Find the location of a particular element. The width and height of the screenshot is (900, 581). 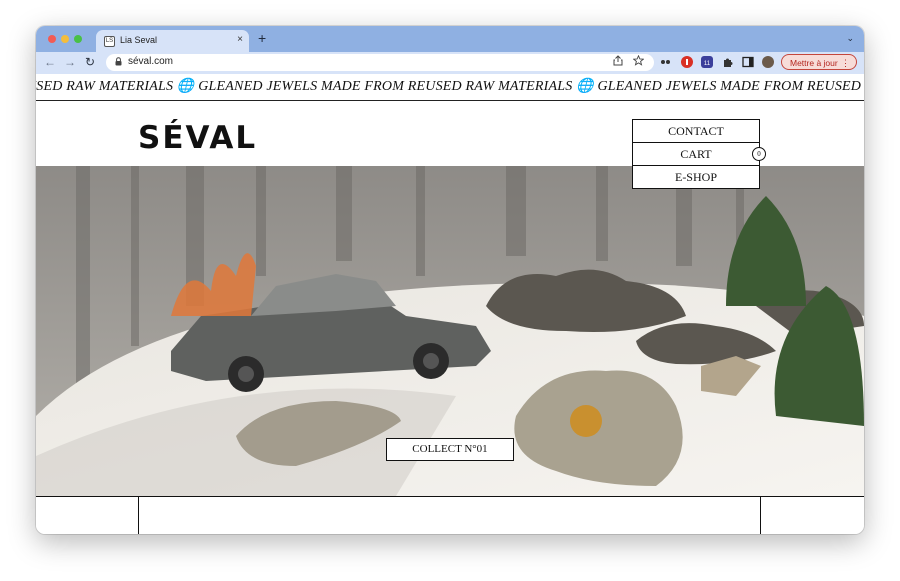

bookmark-star-icon is located at coordinates (638, 61).